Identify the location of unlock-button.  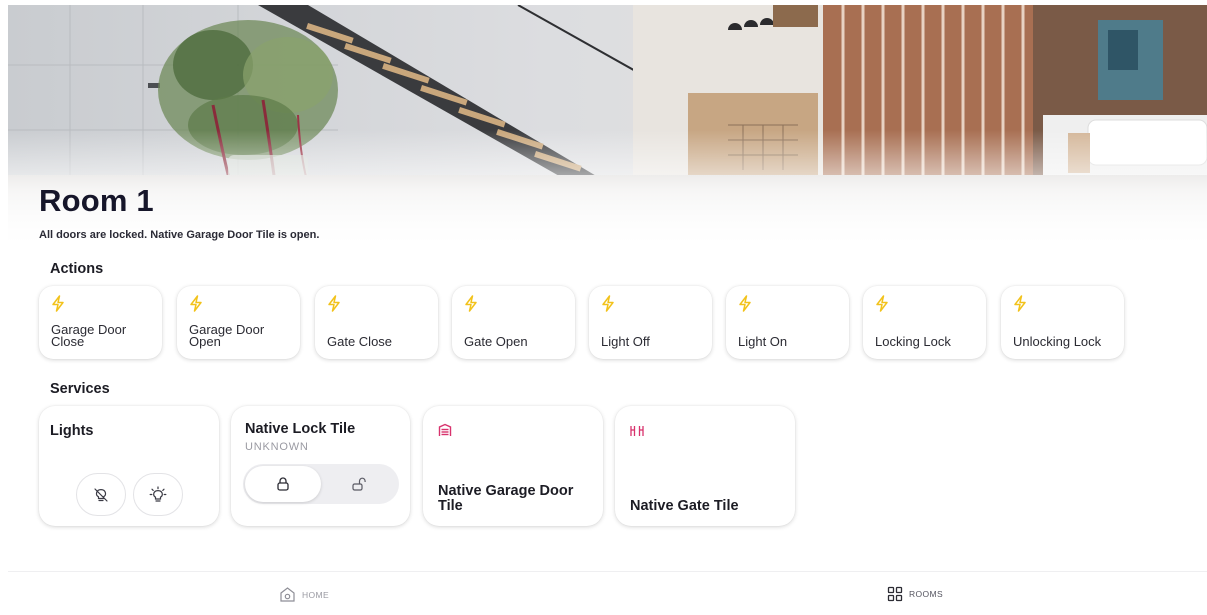
(359, 484).